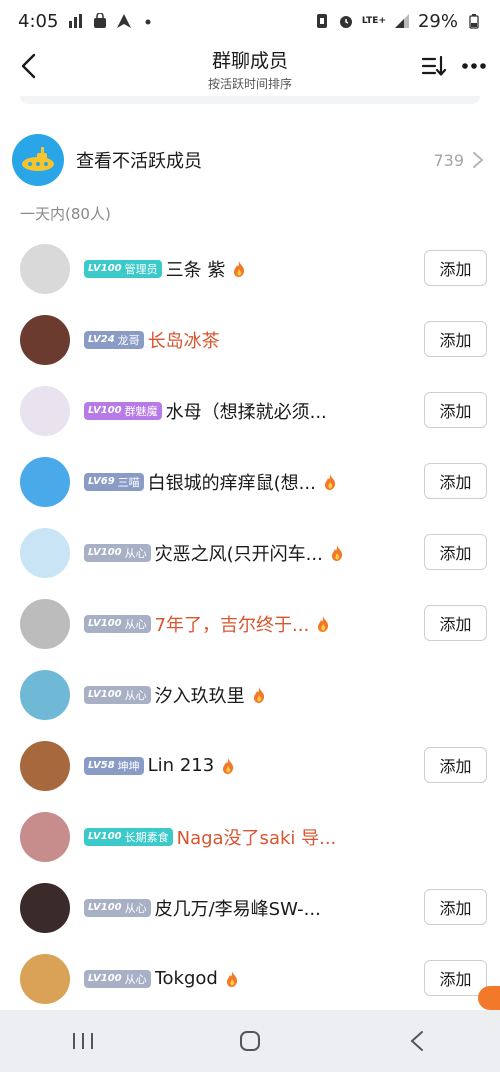  What do you see at coordinates (124, 21) in the screenshot?
I see `app-a-icon` at bounding box center [124, 21].